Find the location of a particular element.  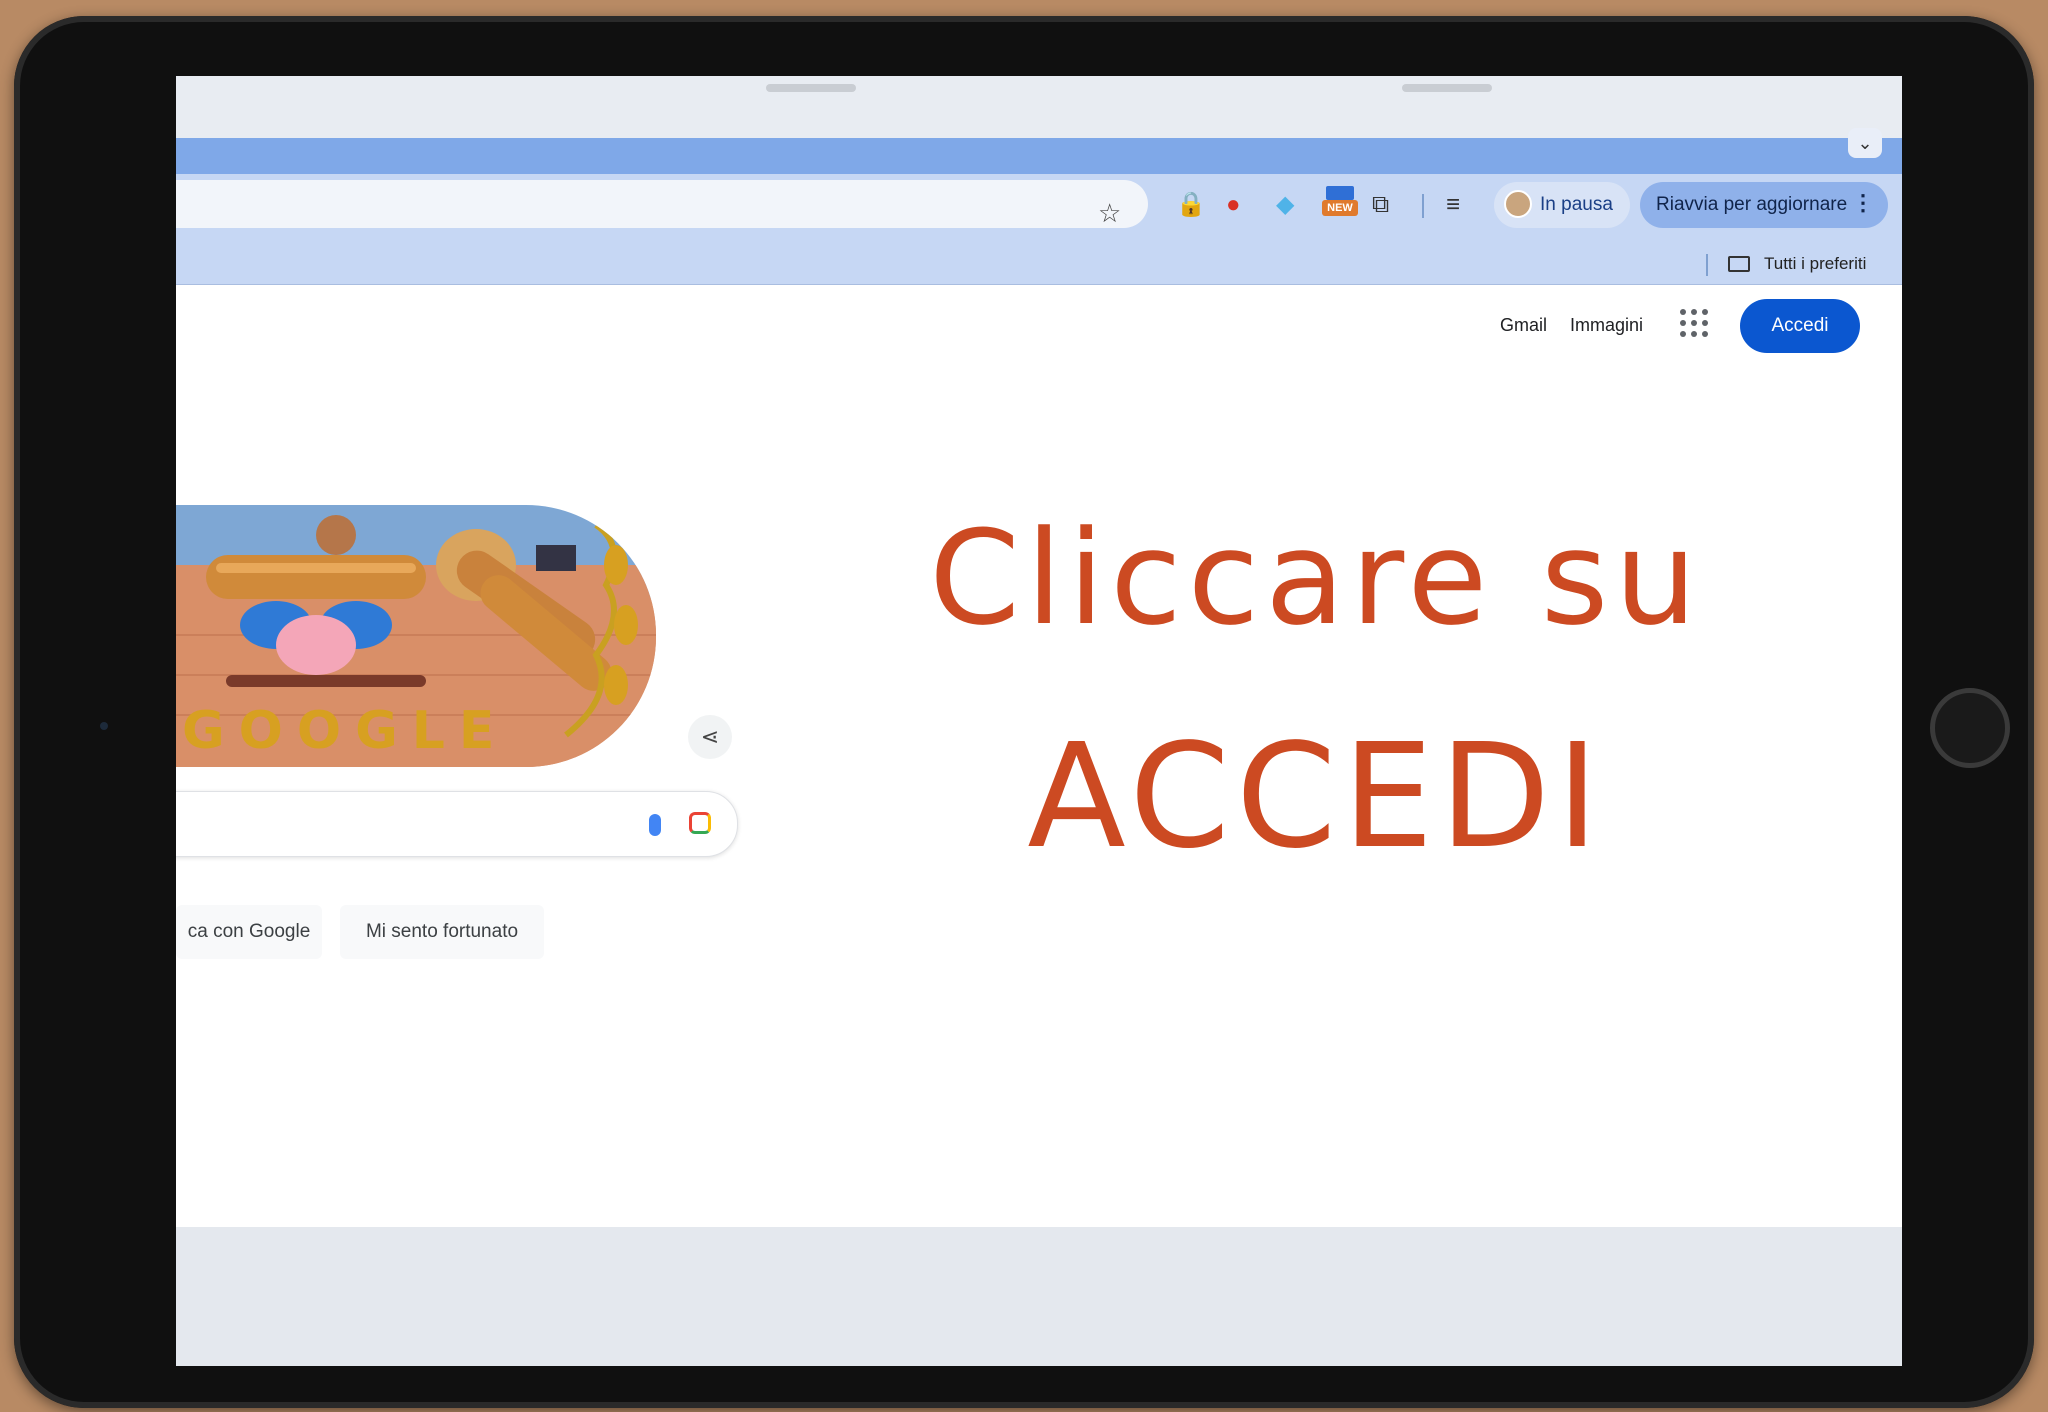

microphone-icon is located at coordinates (655, 825).